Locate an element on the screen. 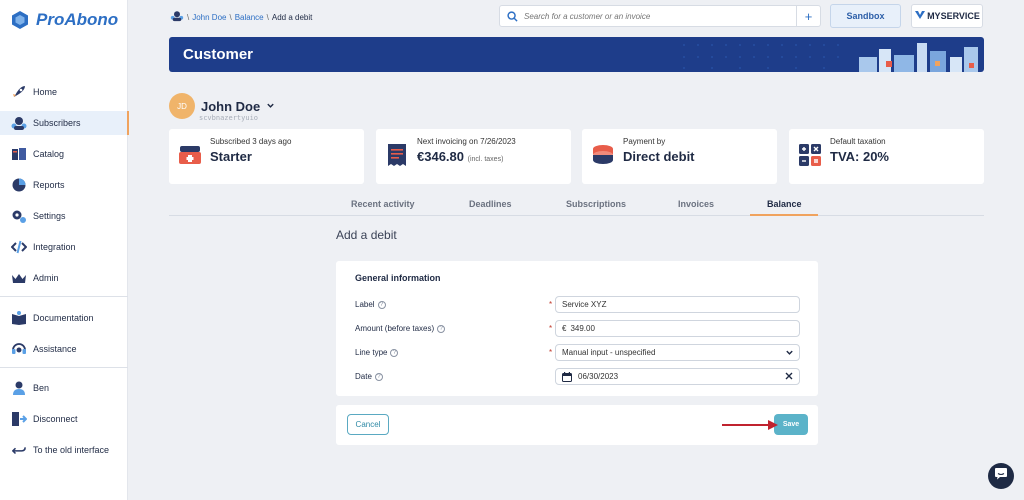 The width and height of the screenshot is (1024, 500). sidebar-item-label: Home is located at coordinates (45, 92).